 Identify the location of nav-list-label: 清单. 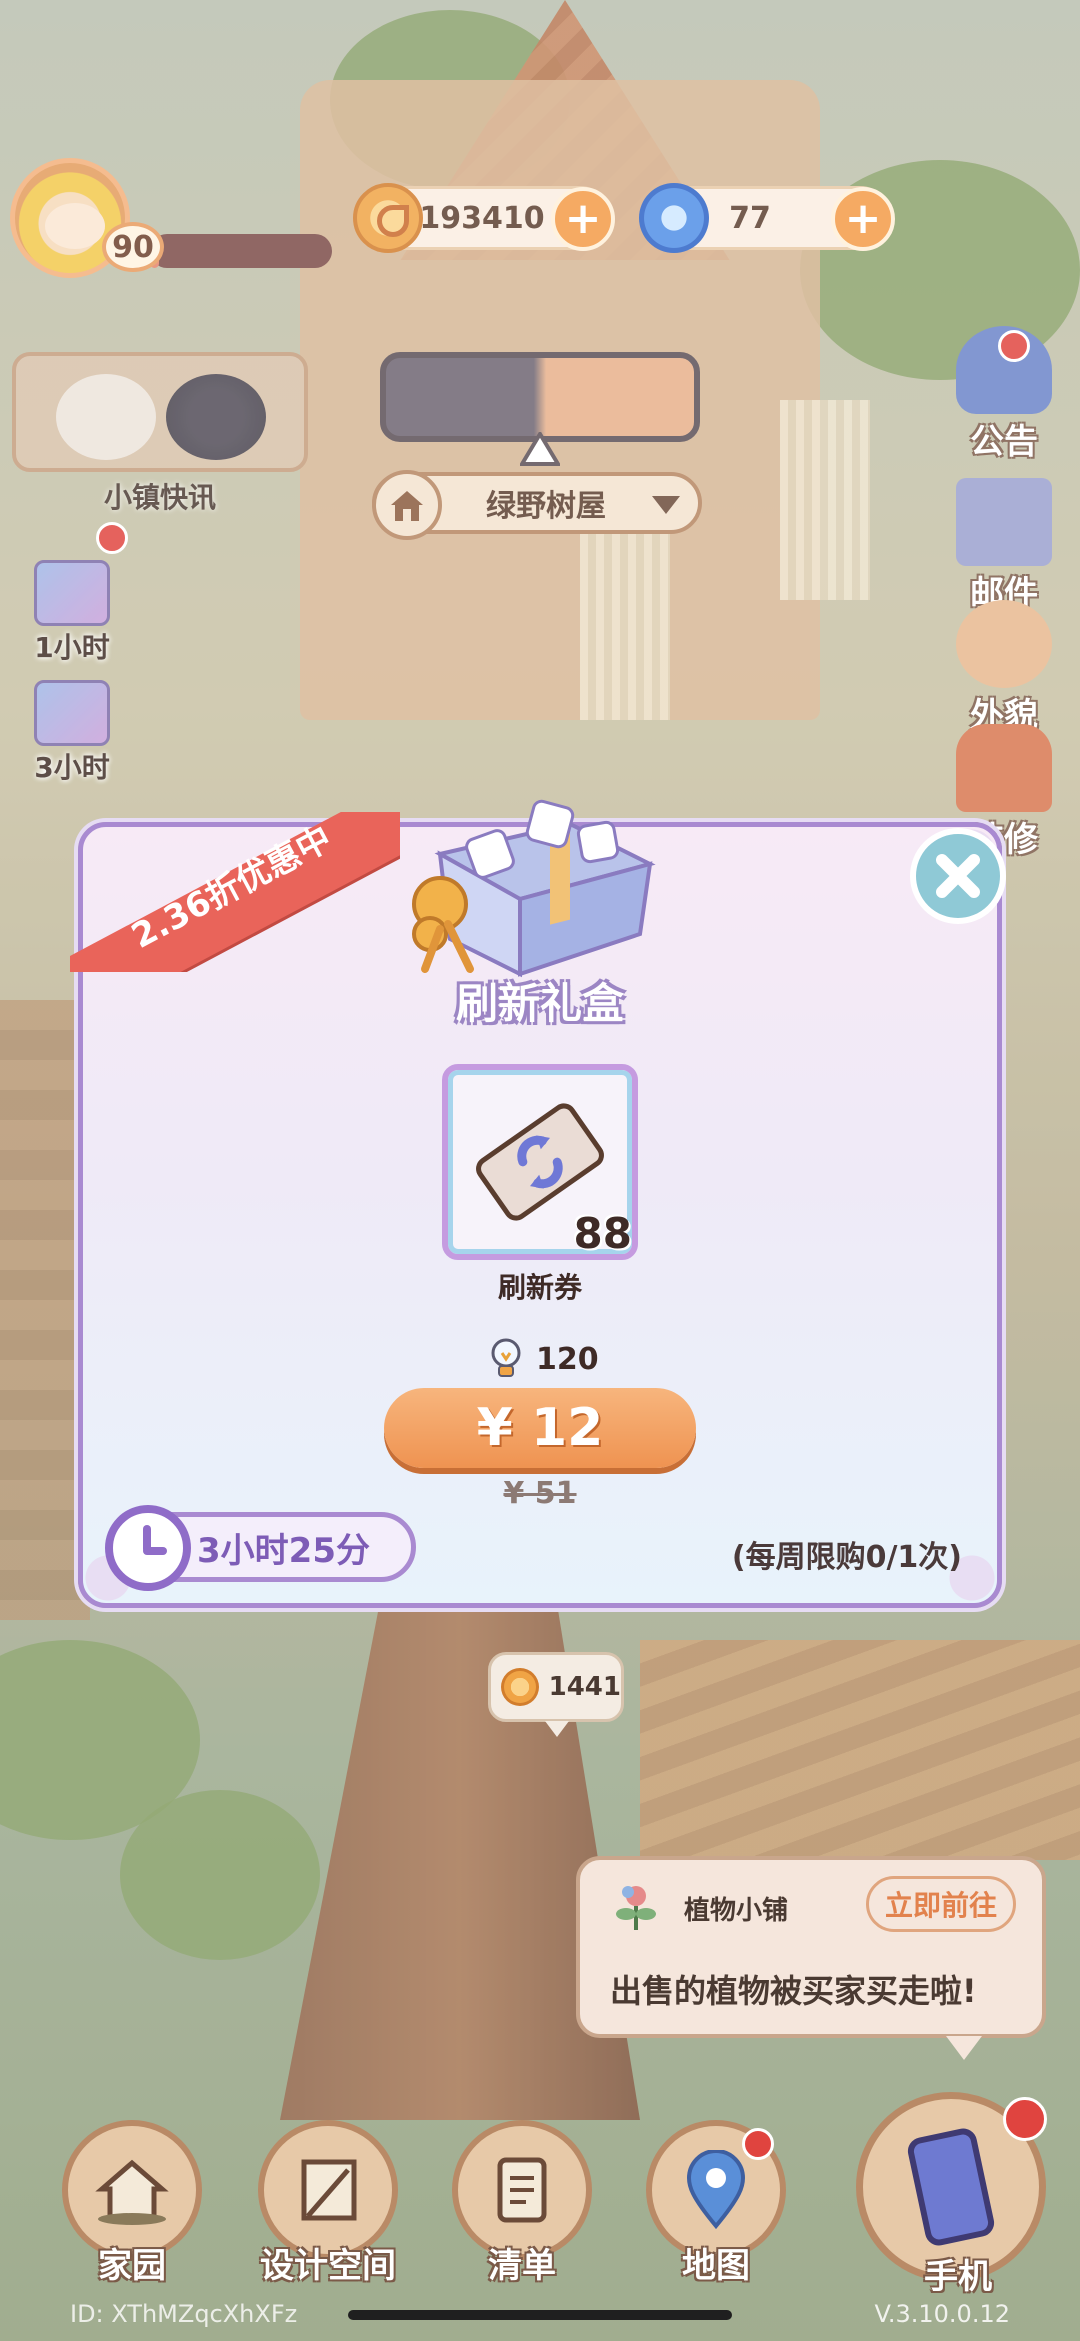
(522, 2266).